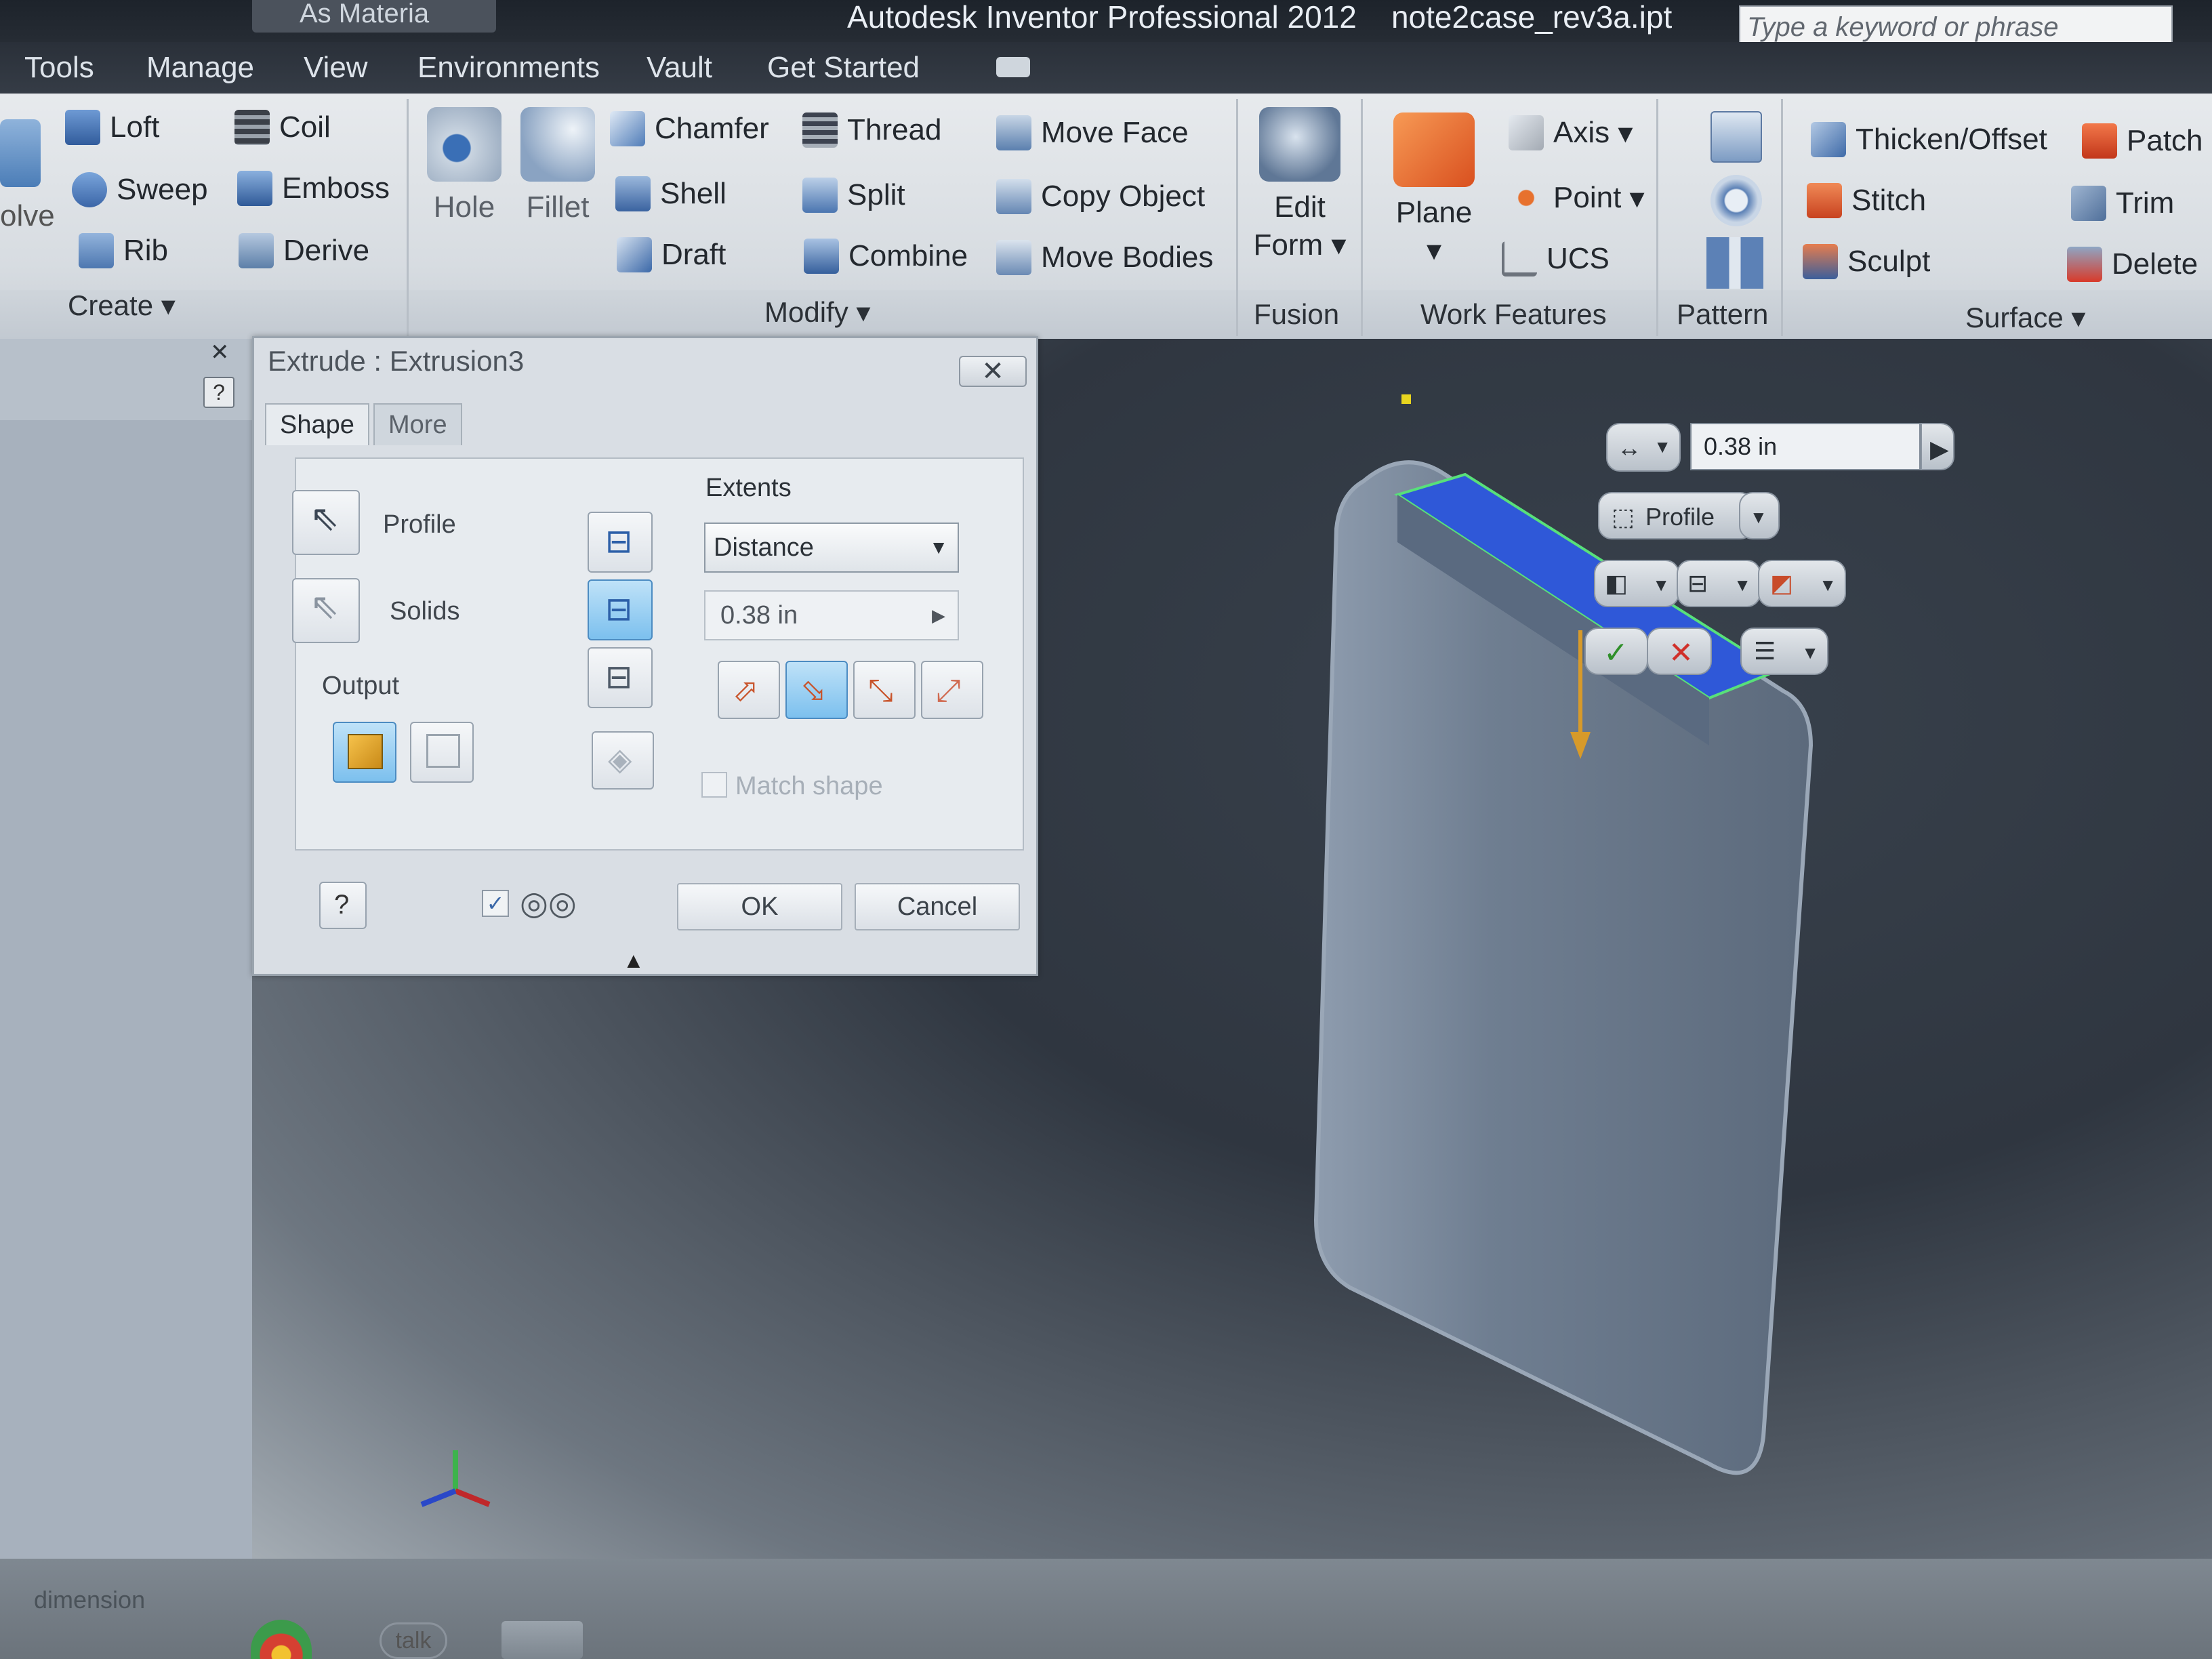  What do you see at coordinates (680, 67) in the screenshot?
I see `menu-vault: Vault` at bounding box center [680, 67].